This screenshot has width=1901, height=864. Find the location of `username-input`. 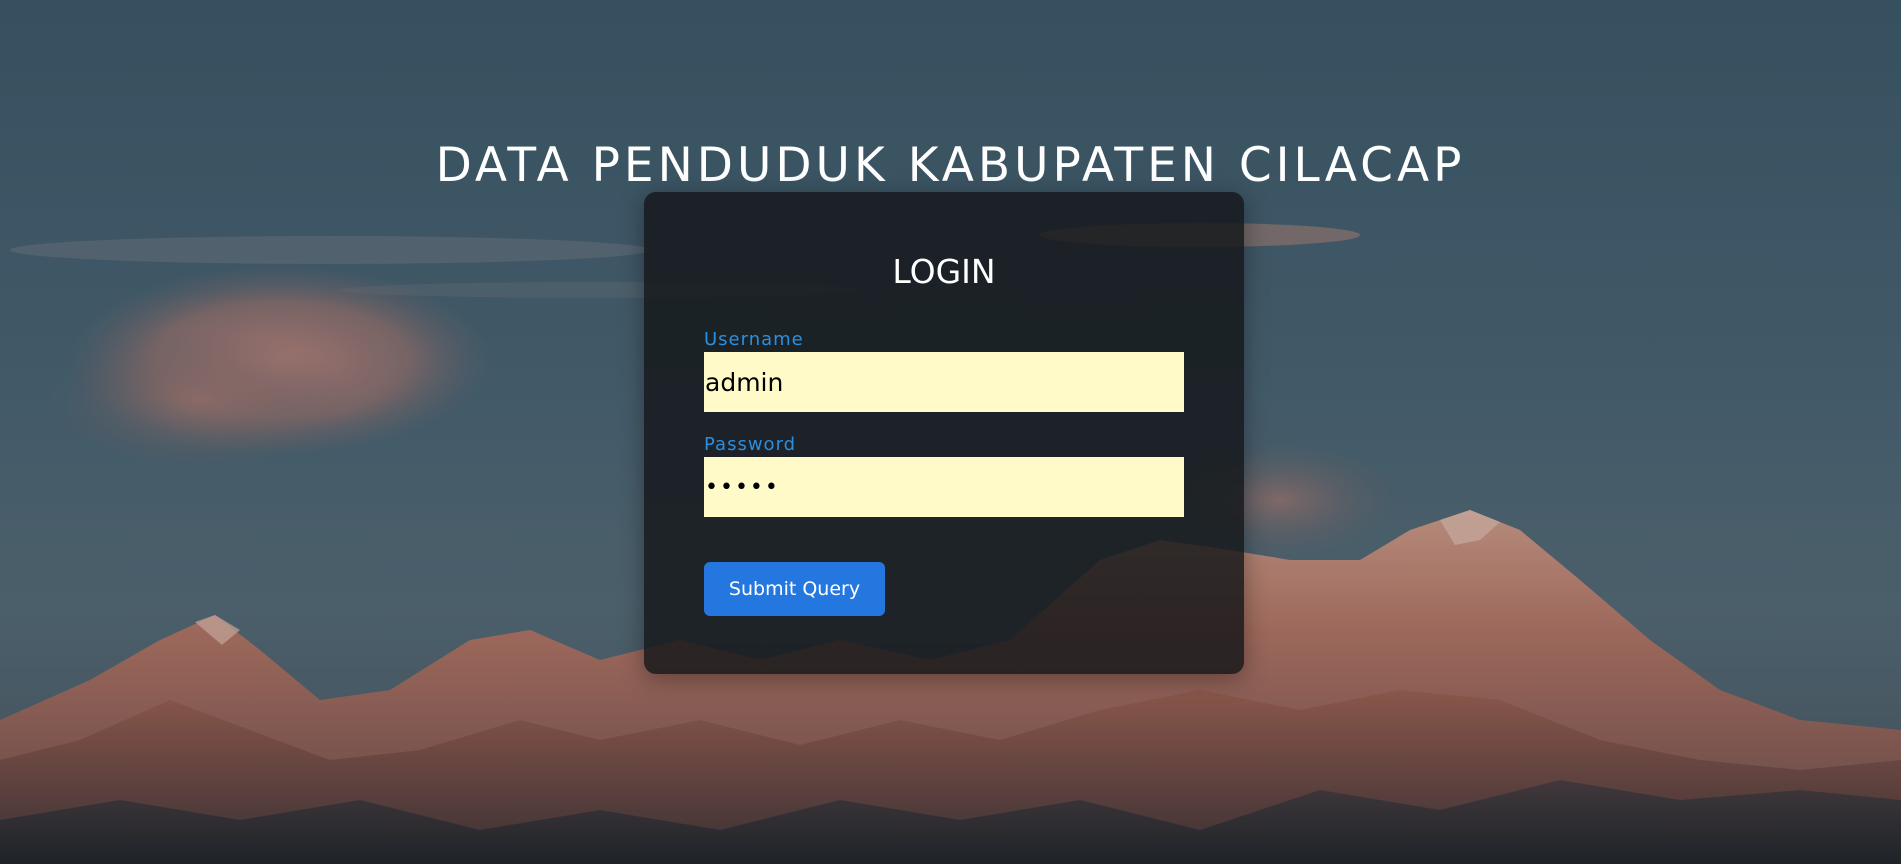

username-input is located at coordinates (944, 382).